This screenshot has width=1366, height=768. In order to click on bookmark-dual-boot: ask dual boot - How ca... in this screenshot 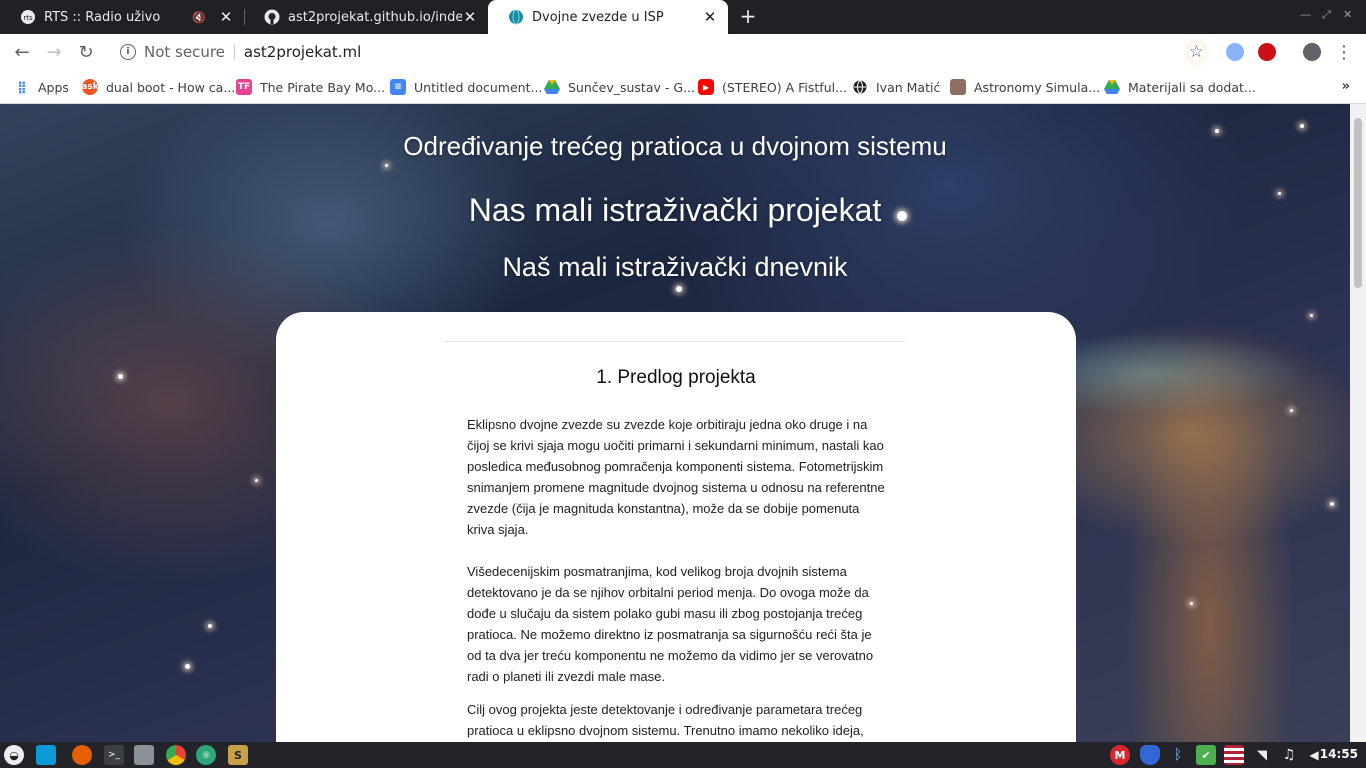, I will do `click(158, 87)`.